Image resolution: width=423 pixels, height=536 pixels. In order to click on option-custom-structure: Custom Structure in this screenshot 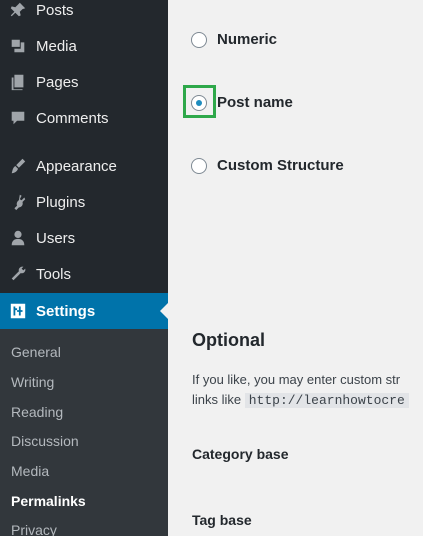, I will do `click(267, 165)`.